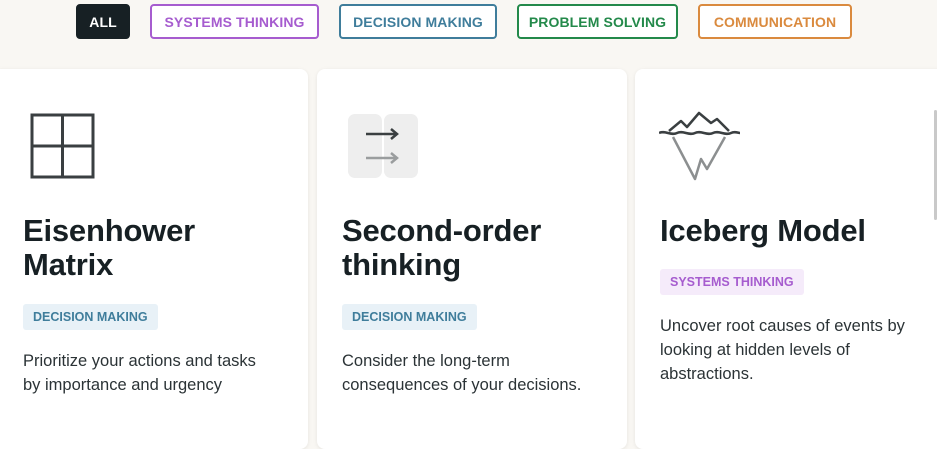 Image resolution: width=937 pixels, height=449 pixels. What do you see at coordinates (732, 282) in the screenshot?
I see `category-tag: SYSTEMS THINKING` at bounding box center [732, 282].